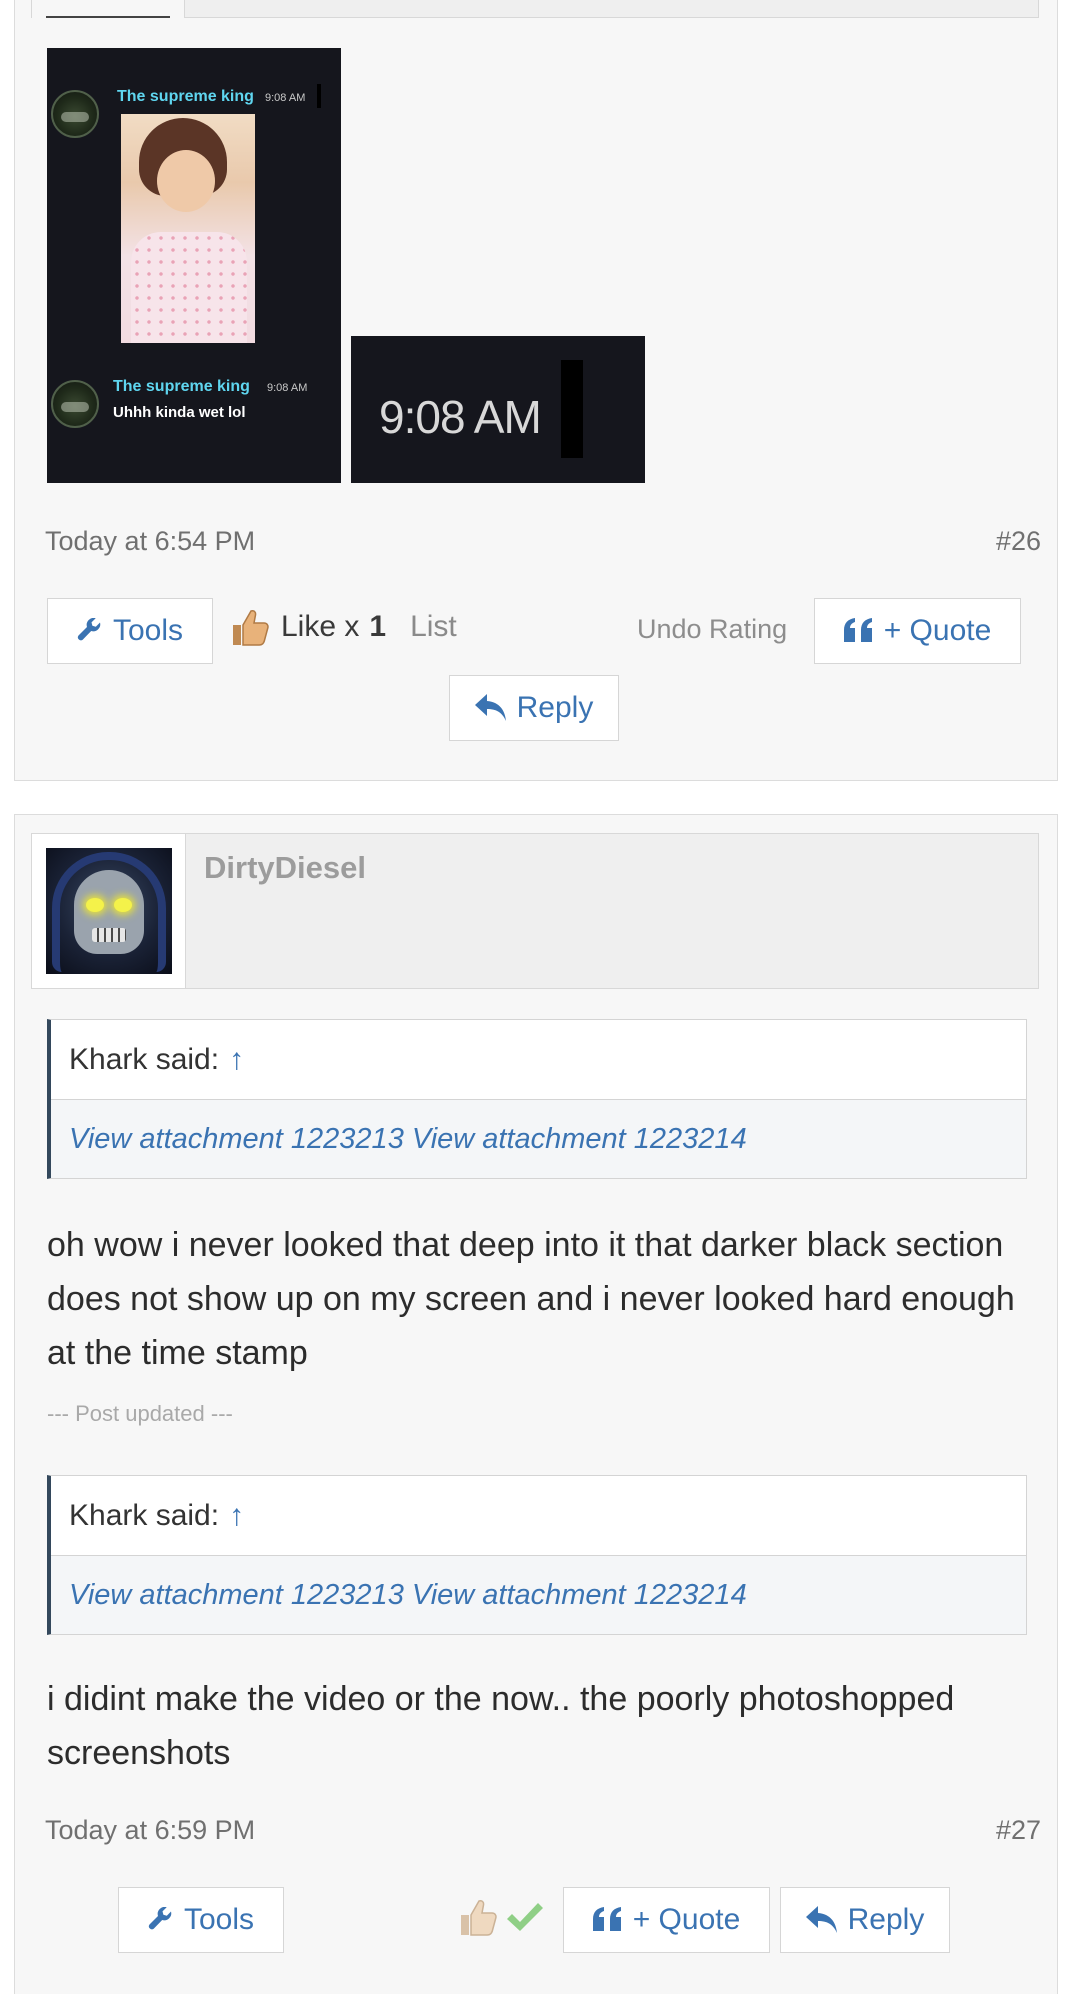 This screenshot has height=1994, width=1076. Describe the element at coordinates (460, 417) in the screenshot. I see `zoomed-timestamp: 9:08 AM` at that location.